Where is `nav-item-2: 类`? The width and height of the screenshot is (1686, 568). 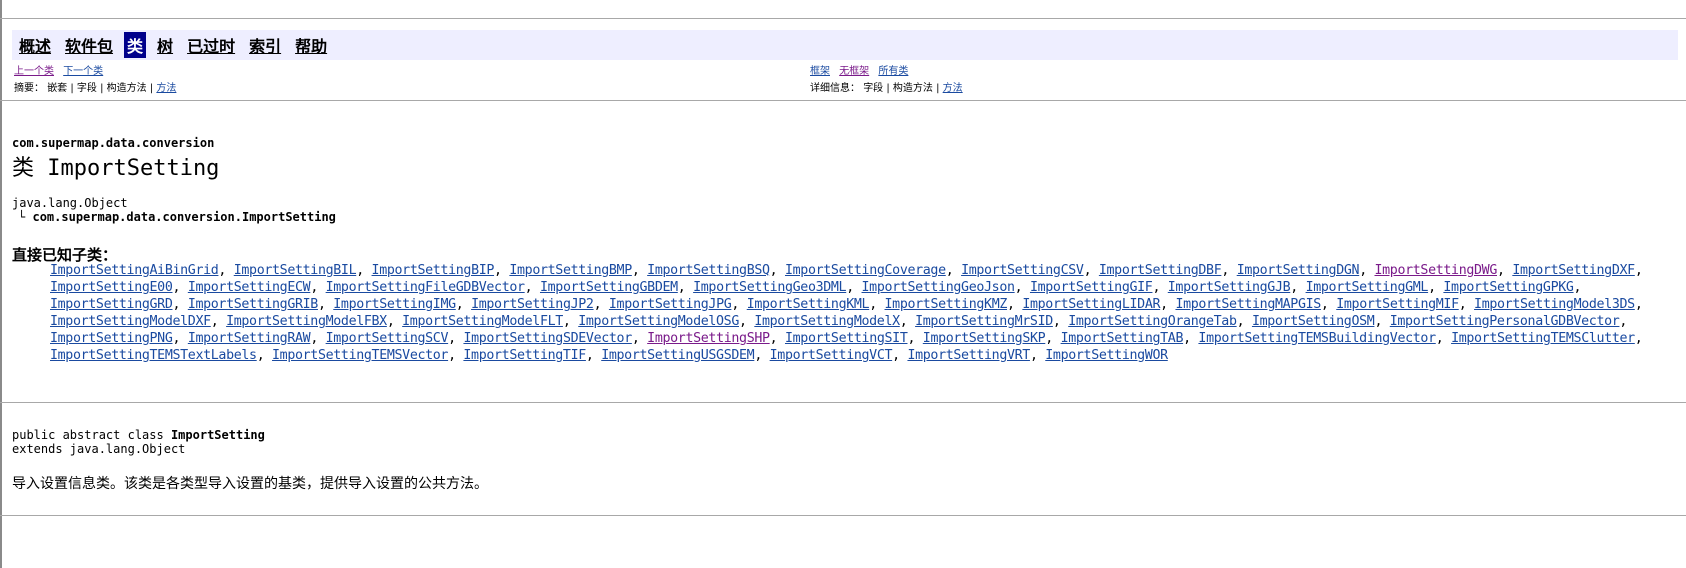
nav-item-2: 类 is located at coordinates (135, 45).